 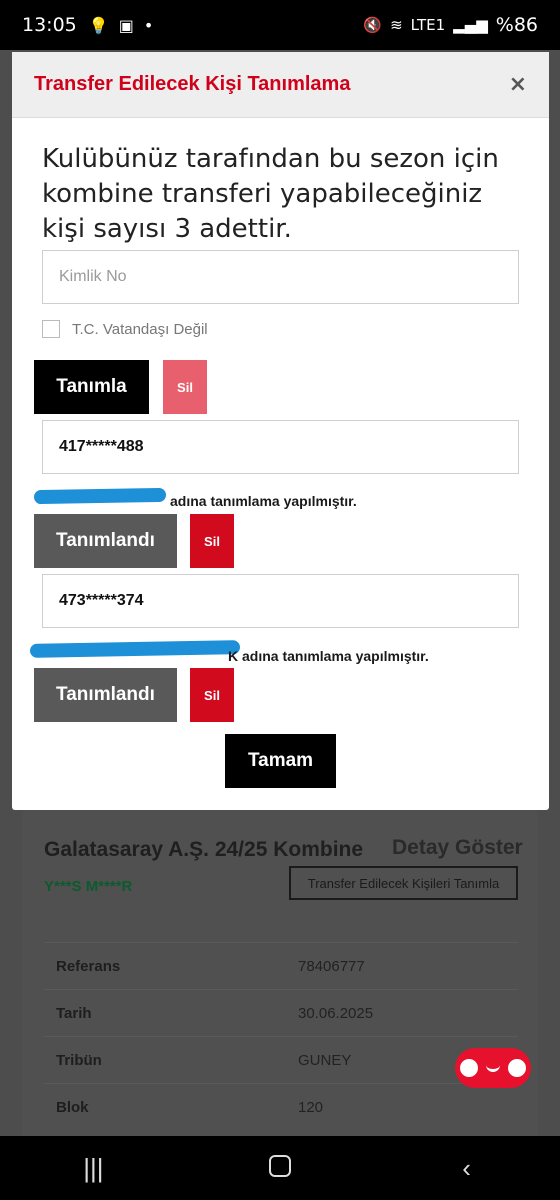 I want to click on row-label: Tarih, so click(x=74, y=1013).